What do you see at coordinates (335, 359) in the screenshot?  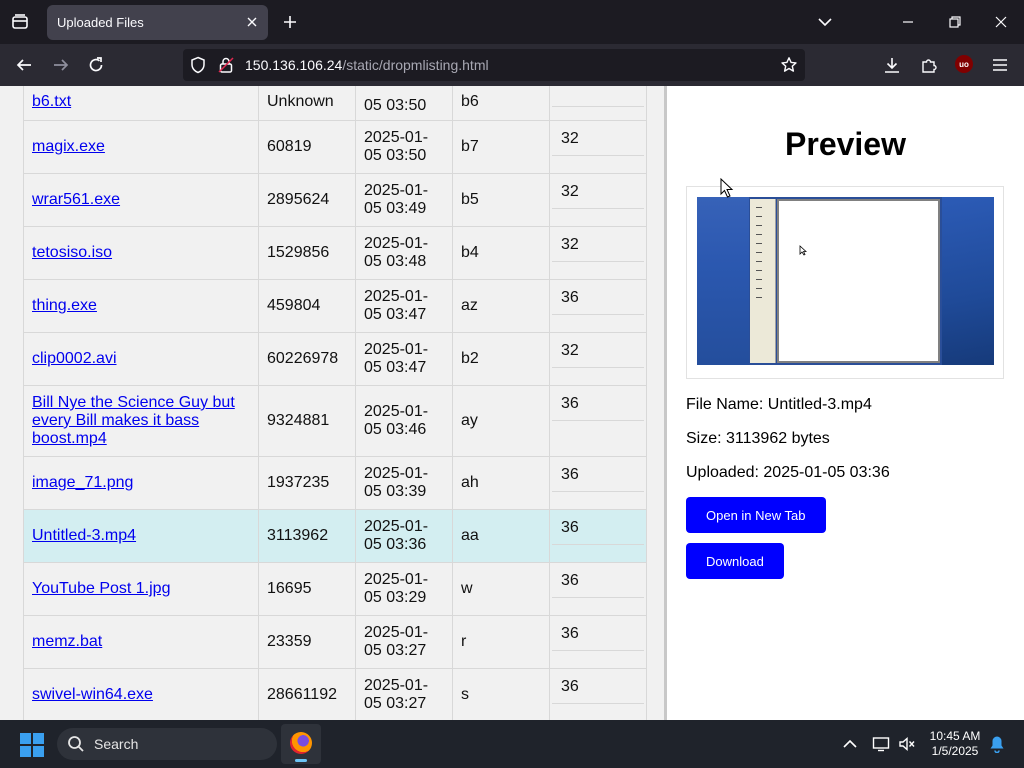 I see `file-row: clip0002.avi 60226978 2025-01- 05 03:47 b2 32` at bounding box center [335, 359].